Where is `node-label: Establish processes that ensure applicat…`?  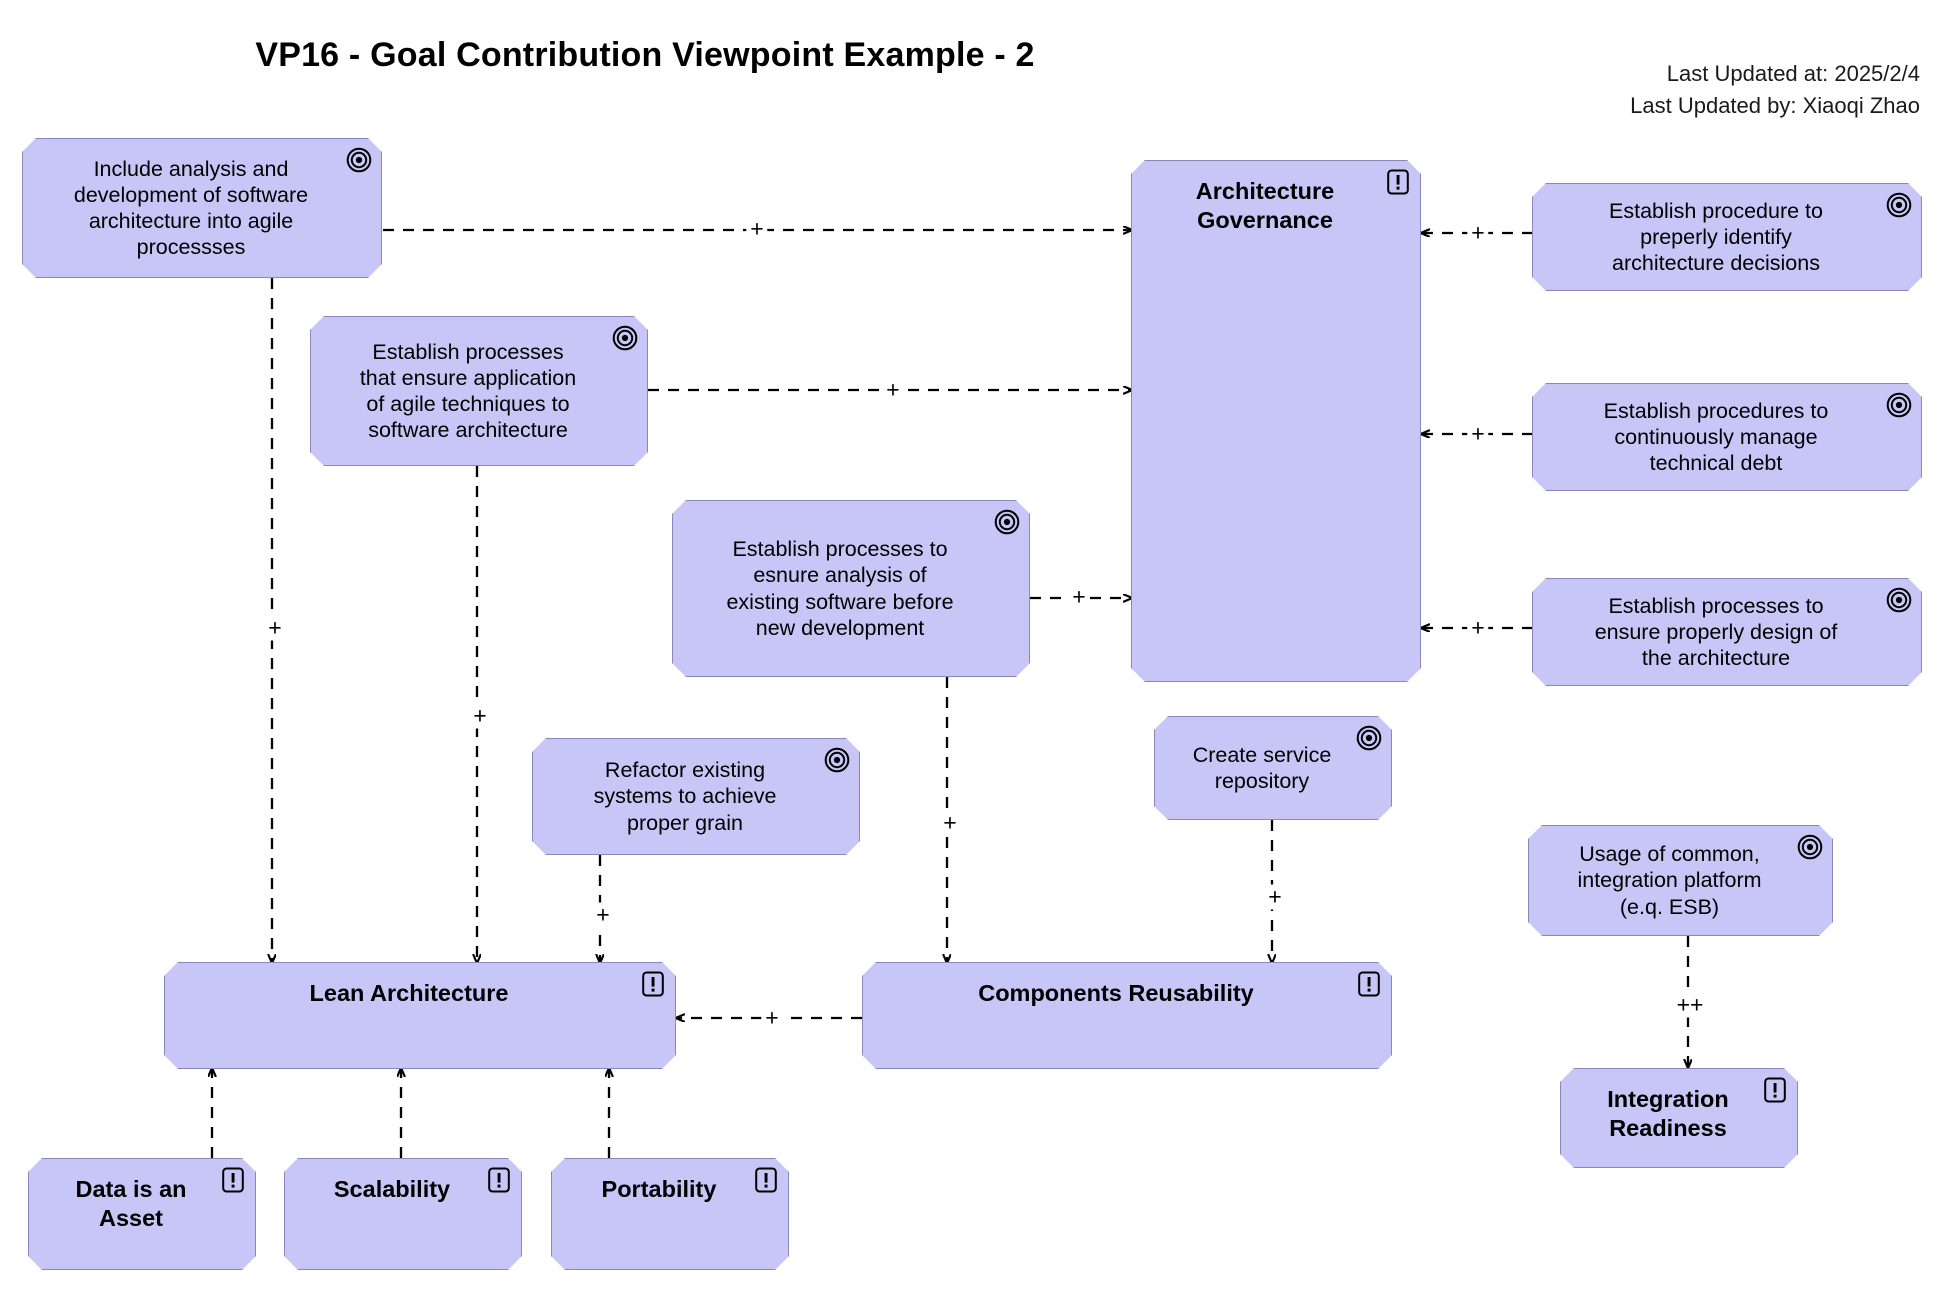 node-label: Establish processes that ensure applicat… is located at coordinates (468, 391).